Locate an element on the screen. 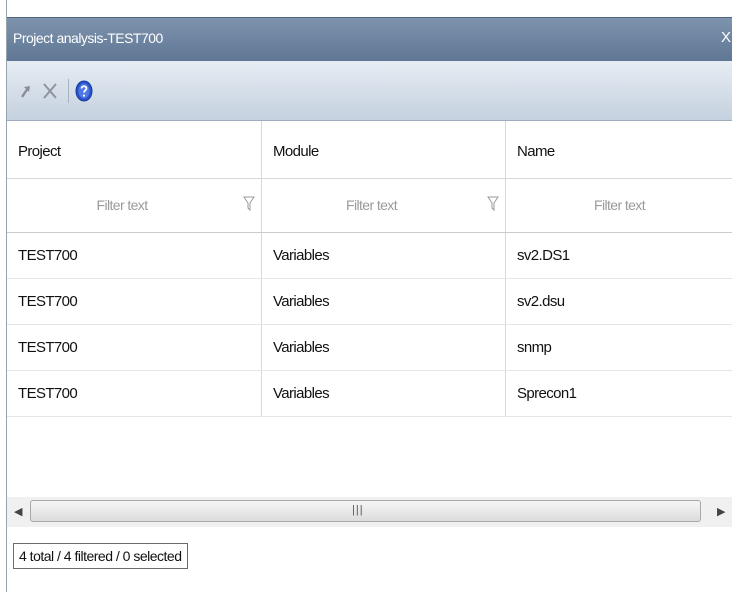 This screenshot has height=592, width=732. table-row: TEST700 Variables sv2.dsu is located at coordinates (369, 302).